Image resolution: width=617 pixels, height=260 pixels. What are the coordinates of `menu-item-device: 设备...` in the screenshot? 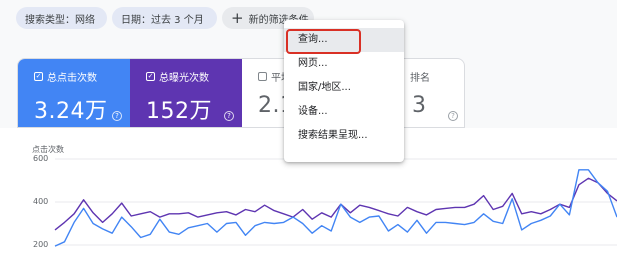 It's located at (344, 112).